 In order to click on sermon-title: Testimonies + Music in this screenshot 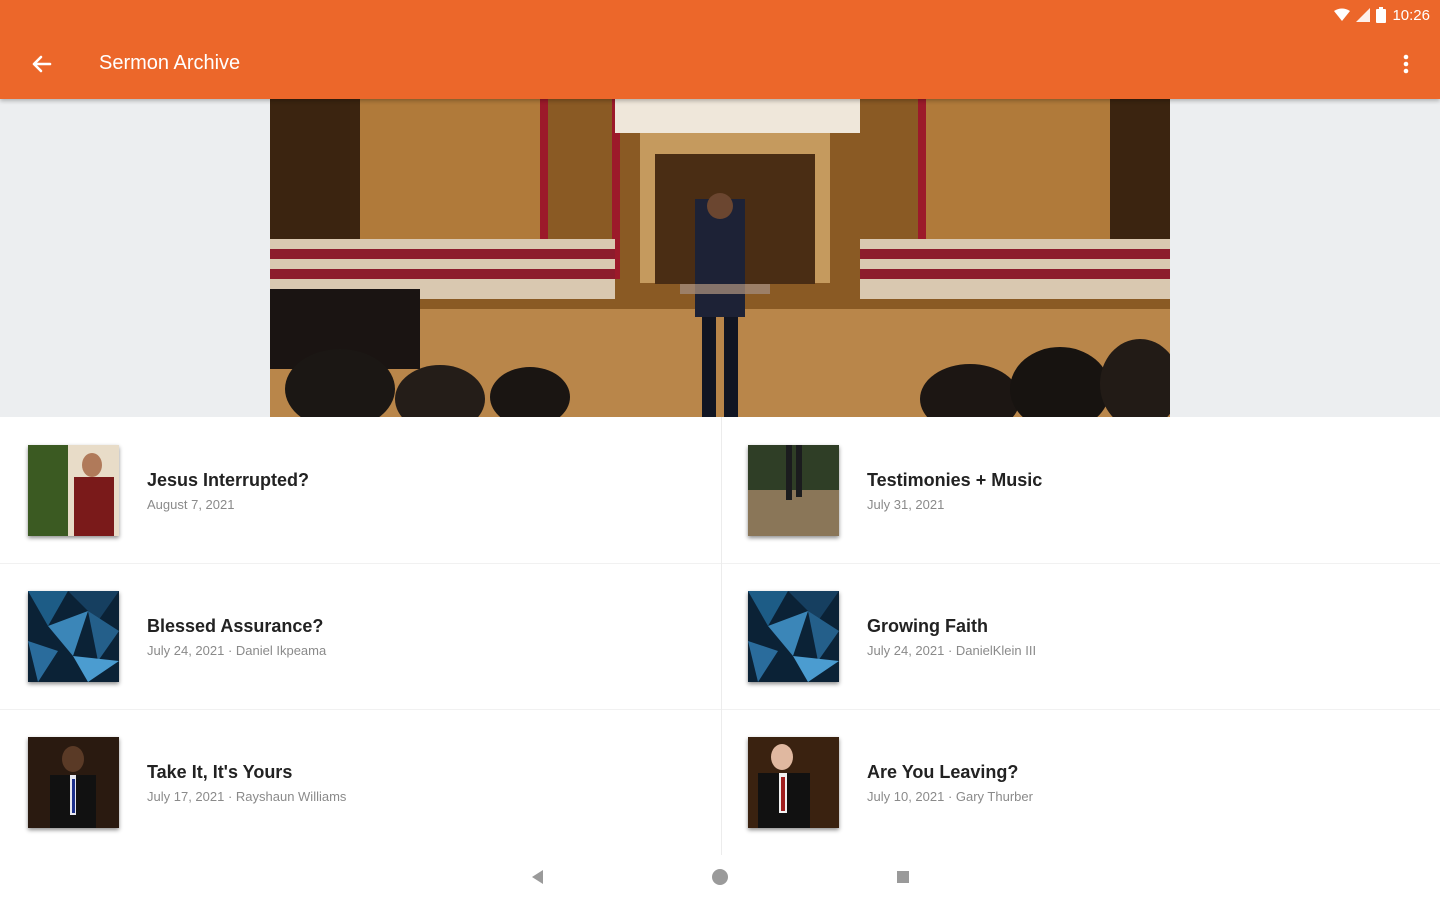, I will do `click(955, 480)`.